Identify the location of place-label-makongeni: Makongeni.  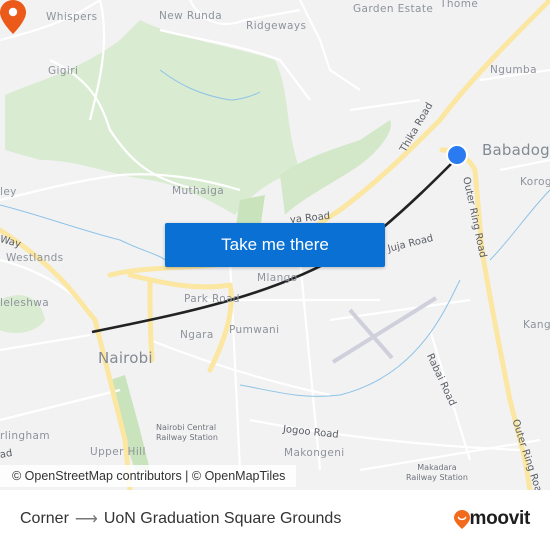
(314, 453).